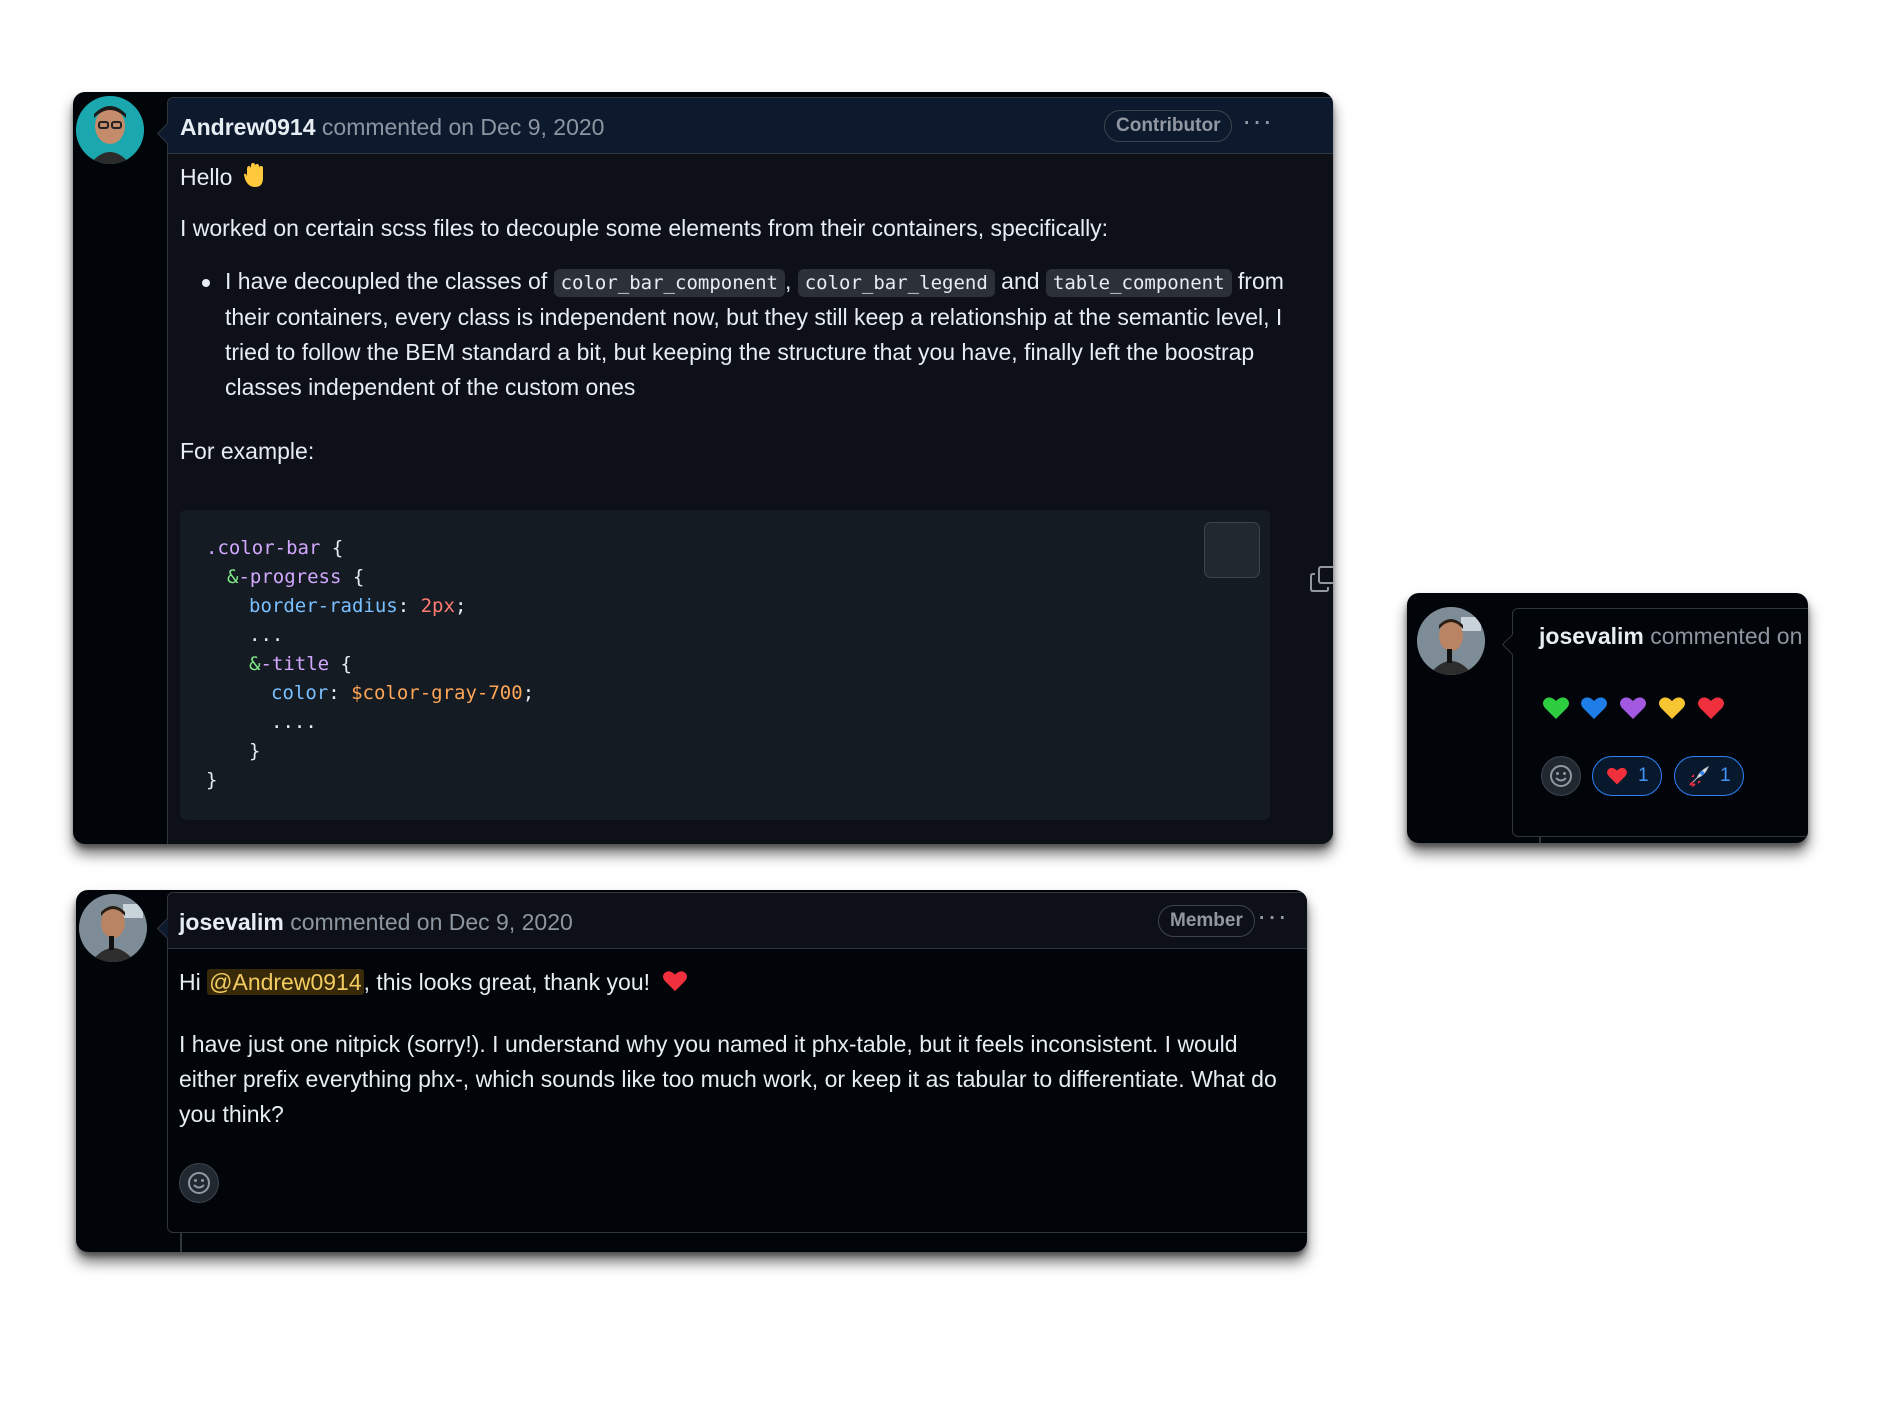 The height and width of the screenshot is (1417, 1890). What do you see at coordinates (110, 130) in the screenshot?
I see `avatar-andrew` at bounding box center [110, 130].